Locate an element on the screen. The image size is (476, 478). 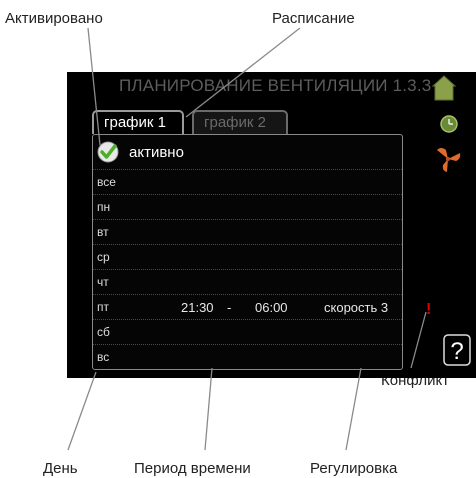
leader-conflict is located at coordinates (418, 340).